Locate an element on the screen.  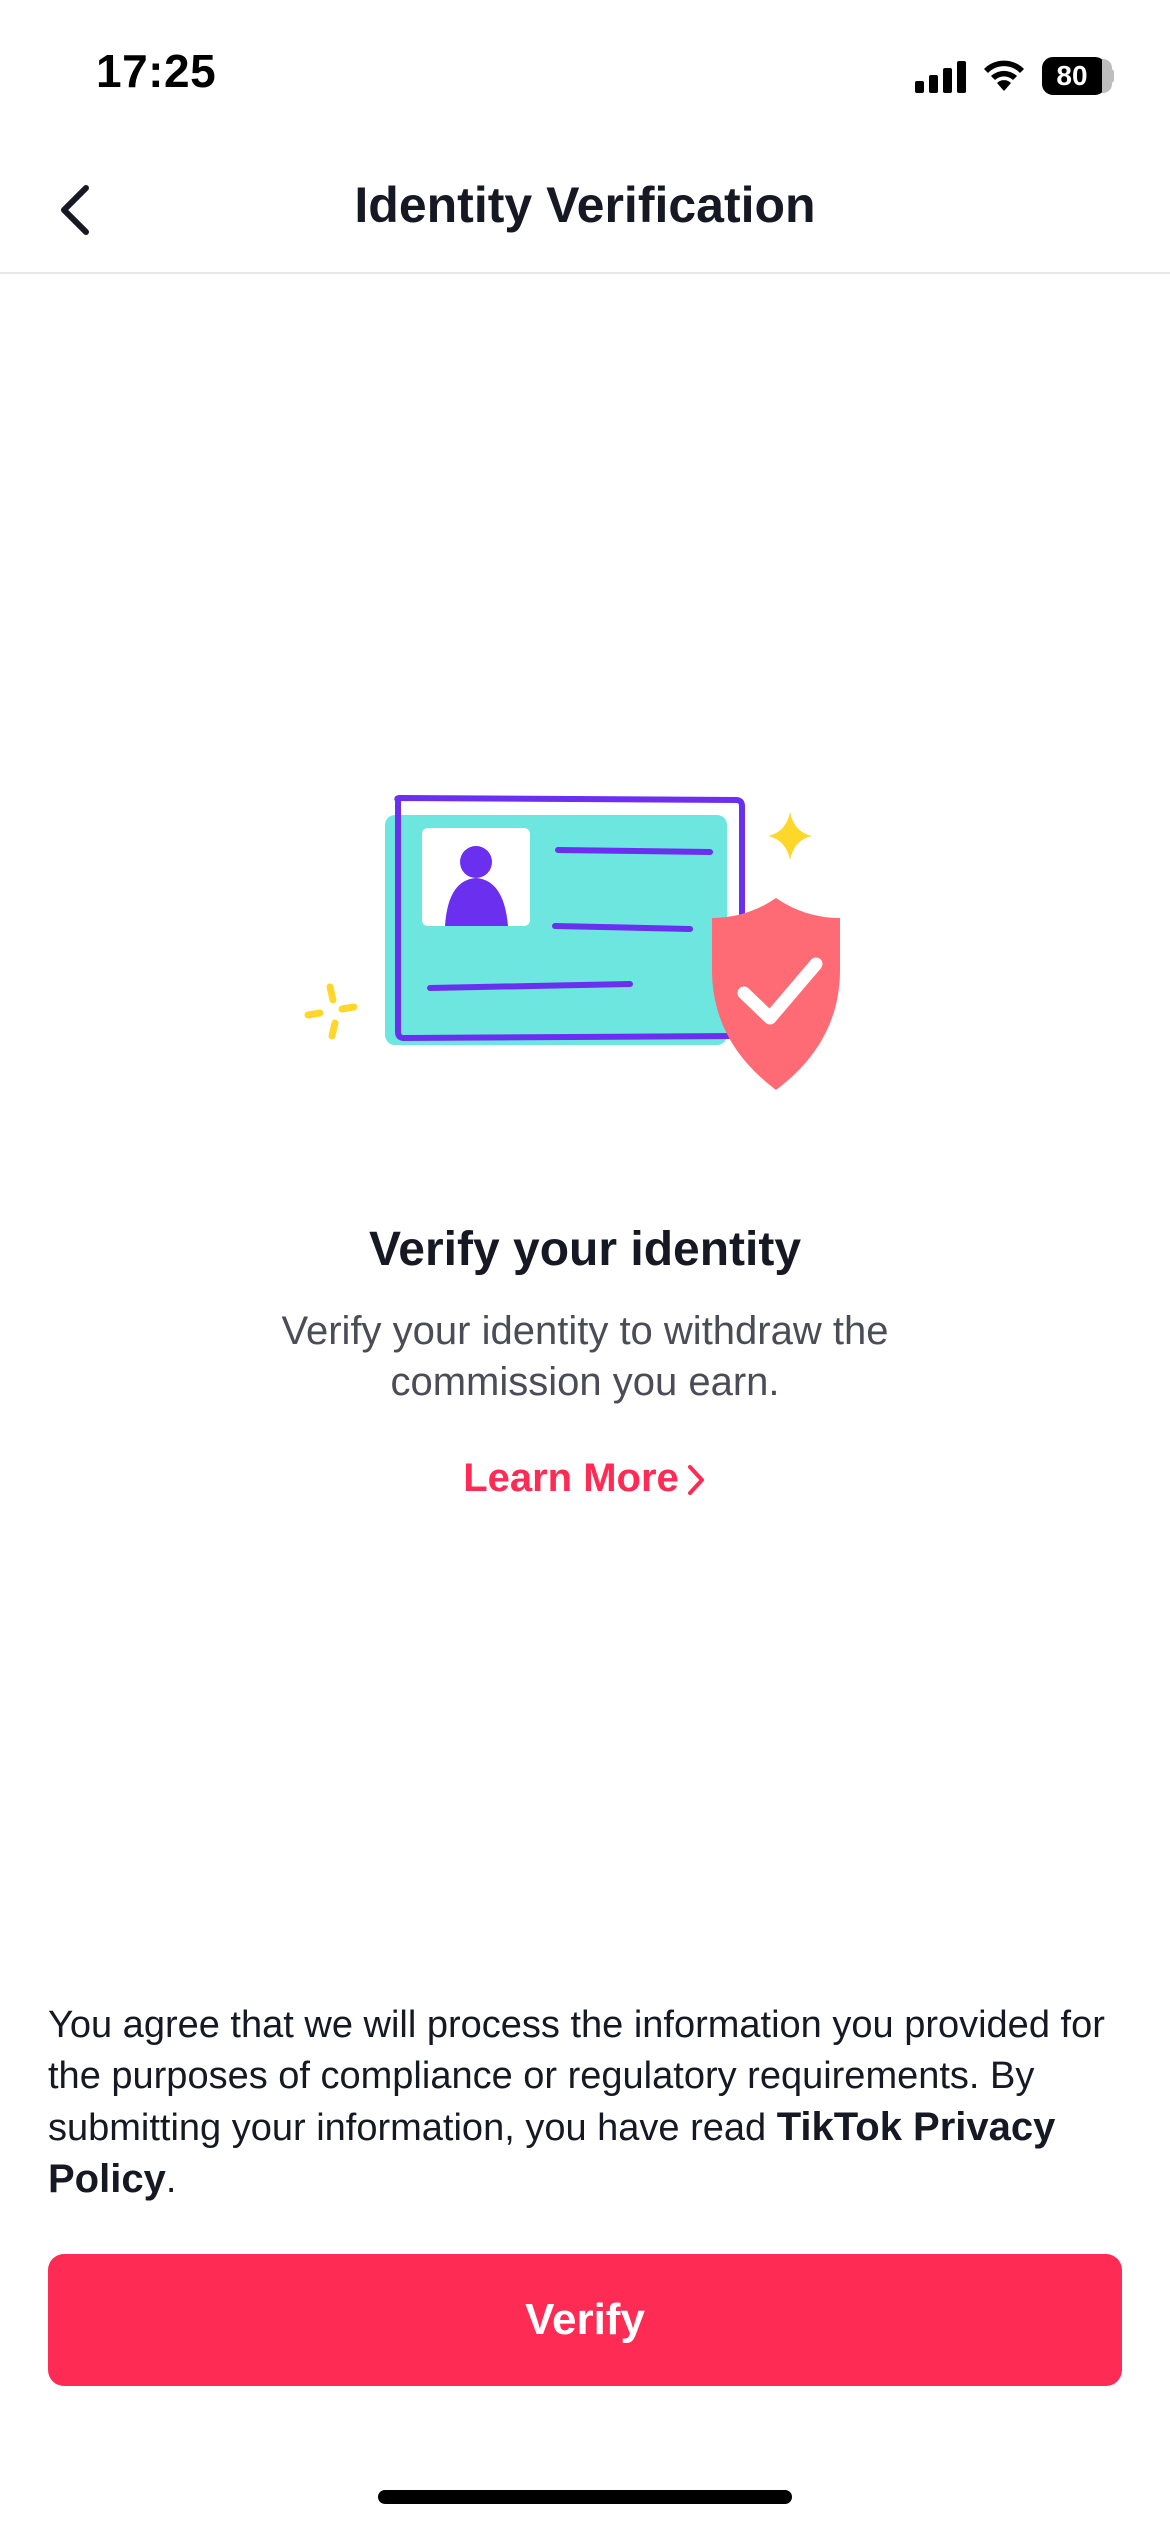
battery-icon: 80 is located at coordinates (1078, 76).